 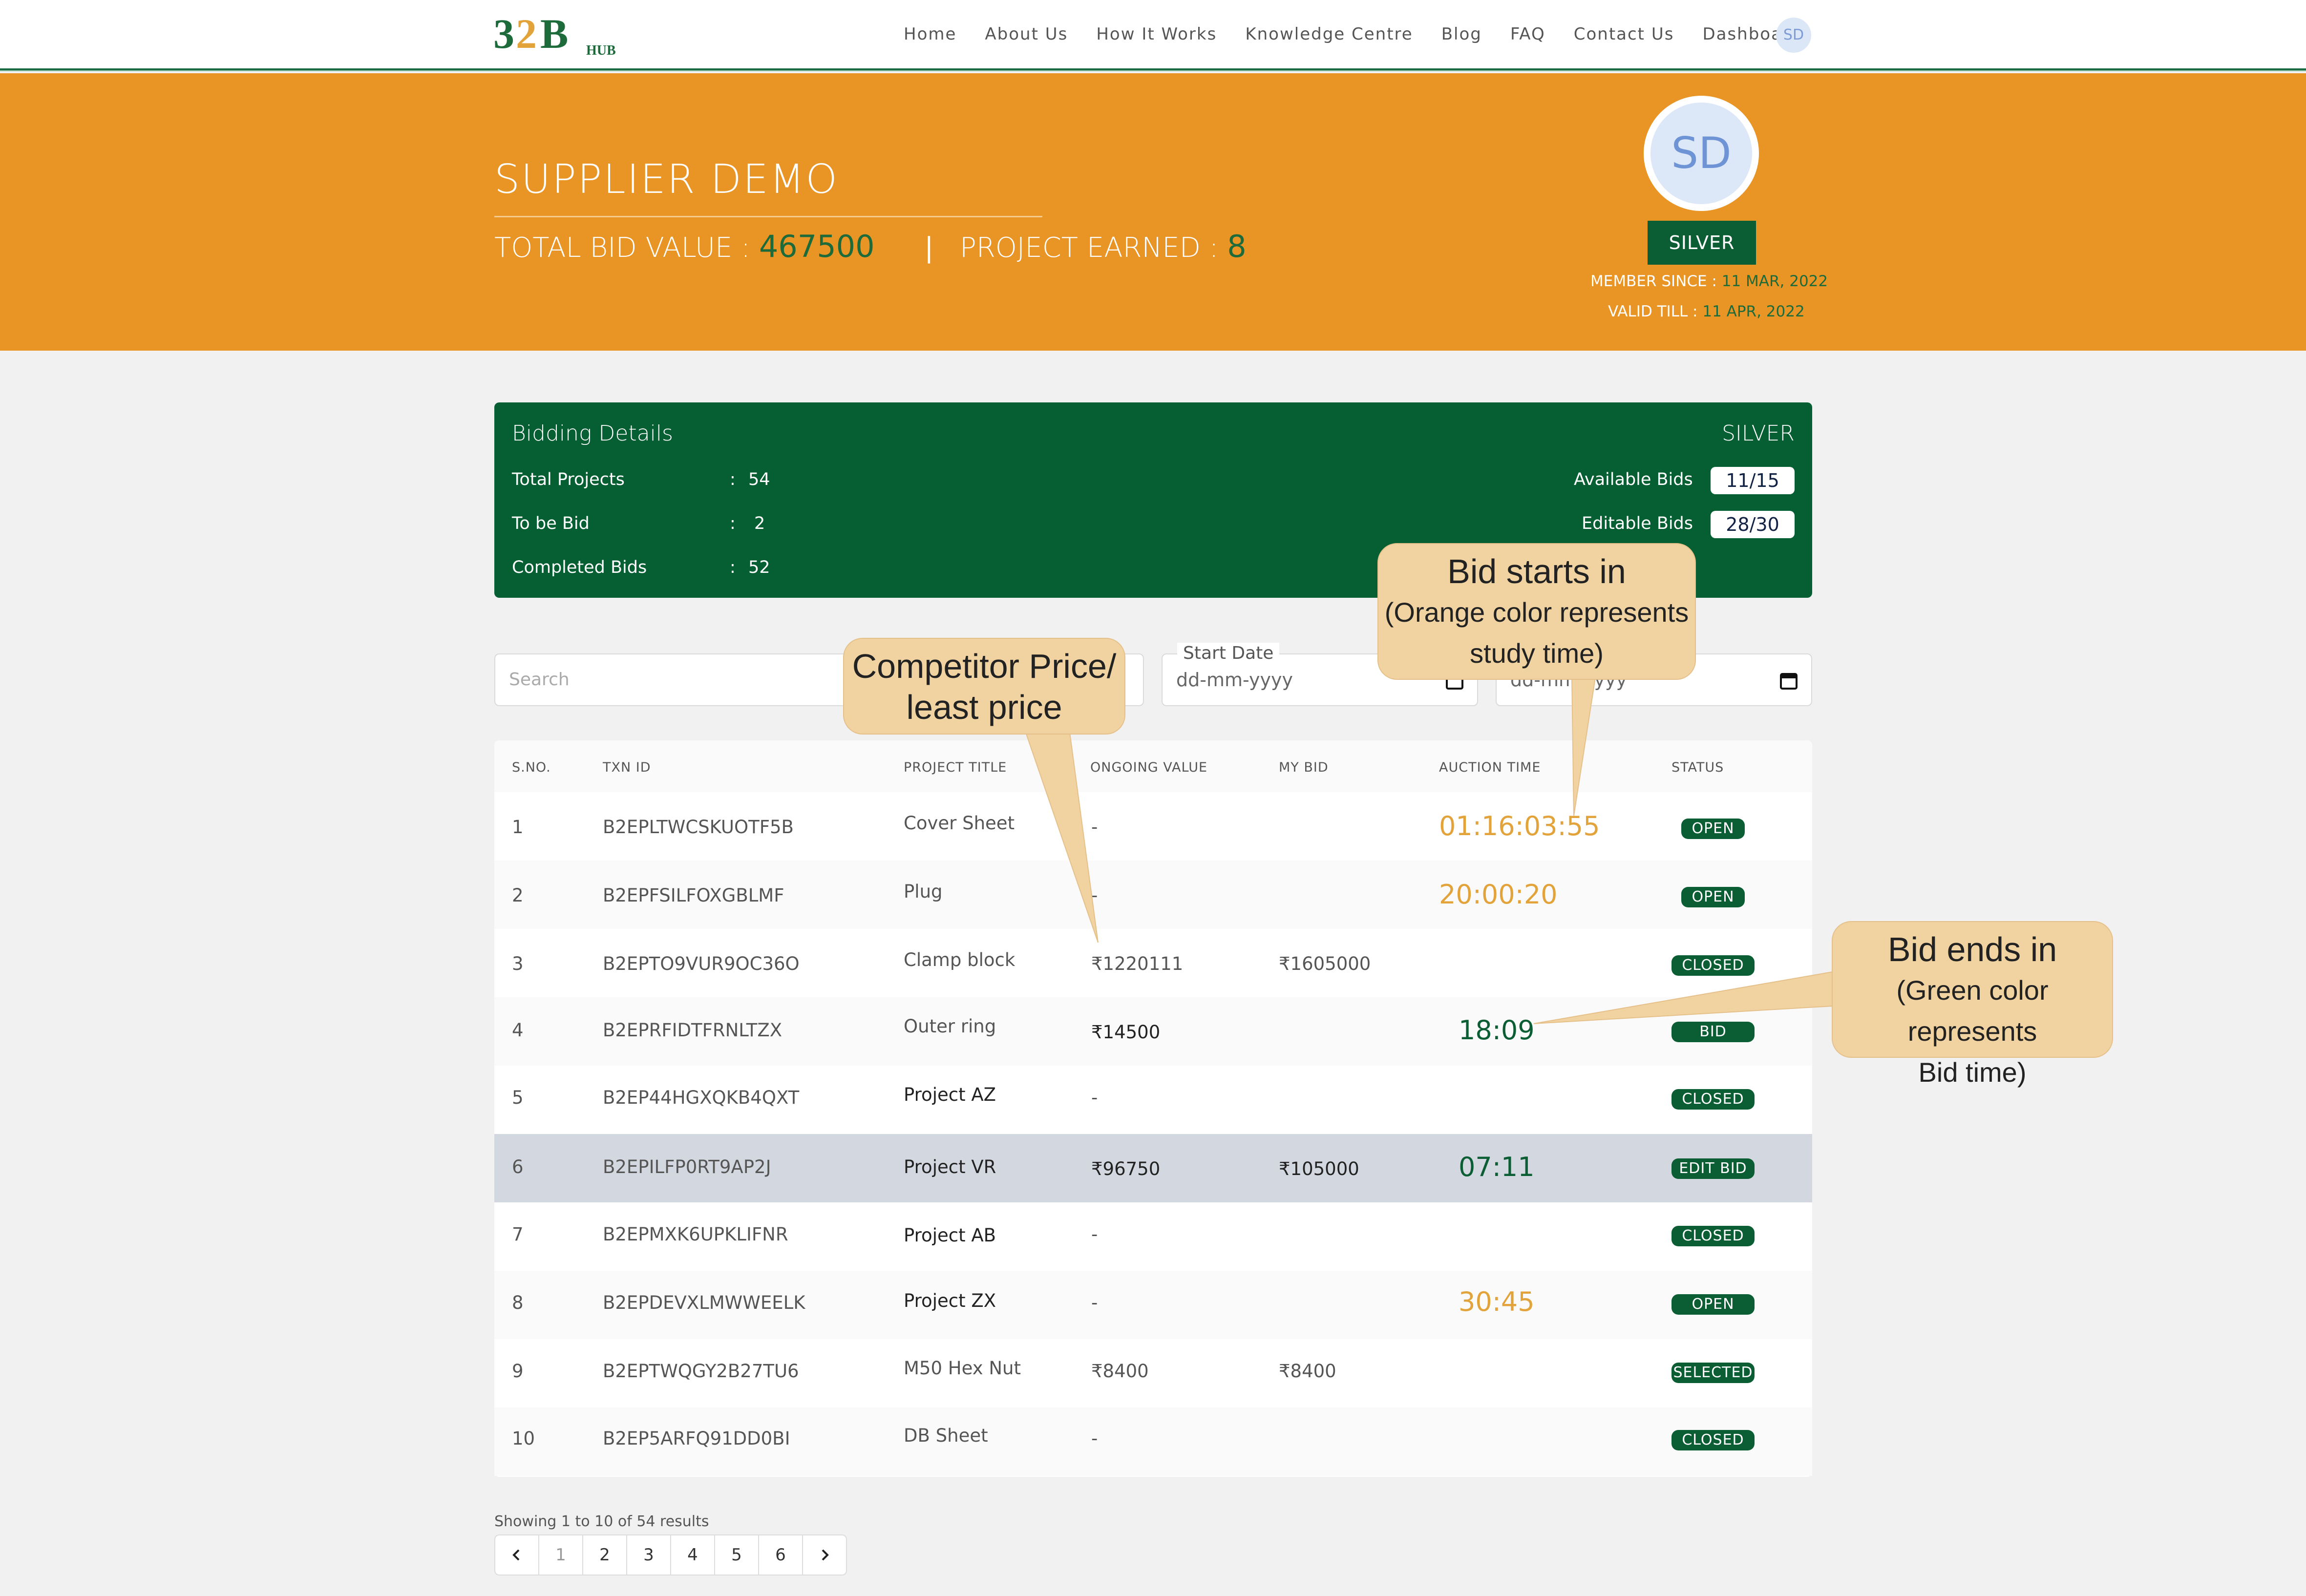 I want to click on page-button-4: 4, so click(x=692, y=1554).